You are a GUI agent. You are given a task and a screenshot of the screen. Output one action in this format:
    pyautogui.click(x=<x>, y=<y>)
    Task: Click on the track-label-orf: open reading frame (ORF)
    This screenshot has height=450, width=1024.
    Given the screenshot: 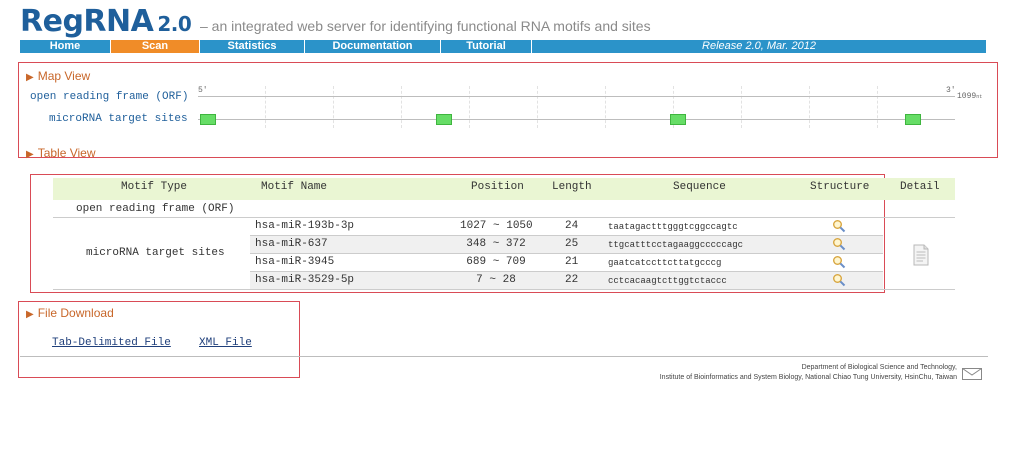 What is the action you would take?
    pyautogui.click(x=109, y=97)
    